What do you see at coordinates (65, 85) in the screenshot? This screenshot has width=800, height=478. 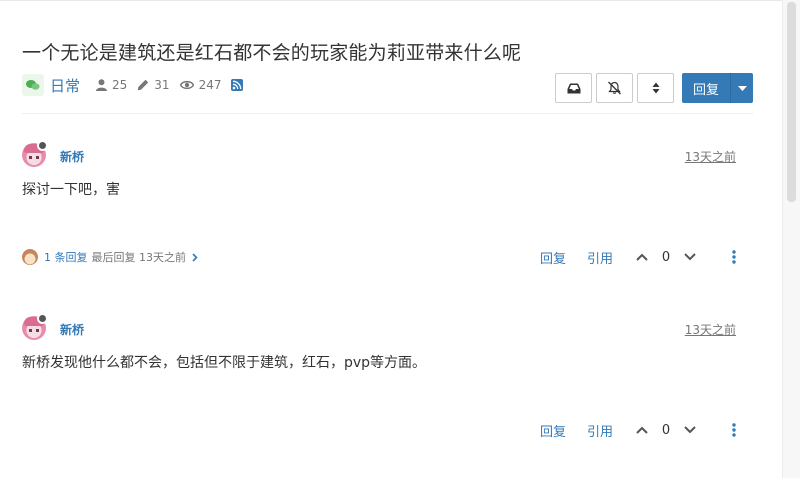 I see `category-link: 日常` at bounding box center [65, 85].